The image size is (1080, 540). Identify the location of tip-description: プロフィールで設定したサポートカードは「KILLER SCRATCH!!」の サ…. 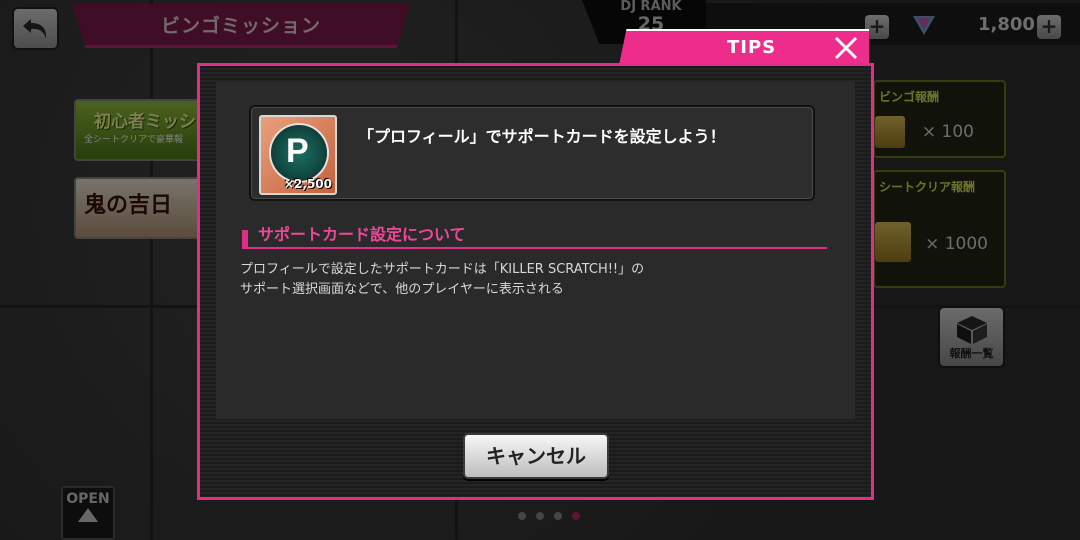
(442, 280).